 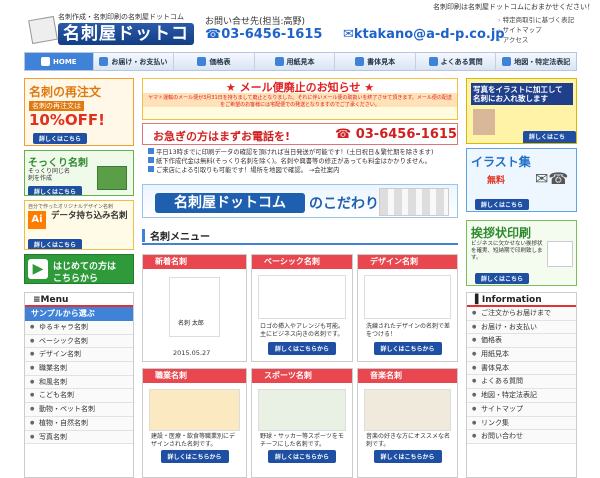 I want to click on left-menu-item: 和風名刺, so click(x=79, y=382).